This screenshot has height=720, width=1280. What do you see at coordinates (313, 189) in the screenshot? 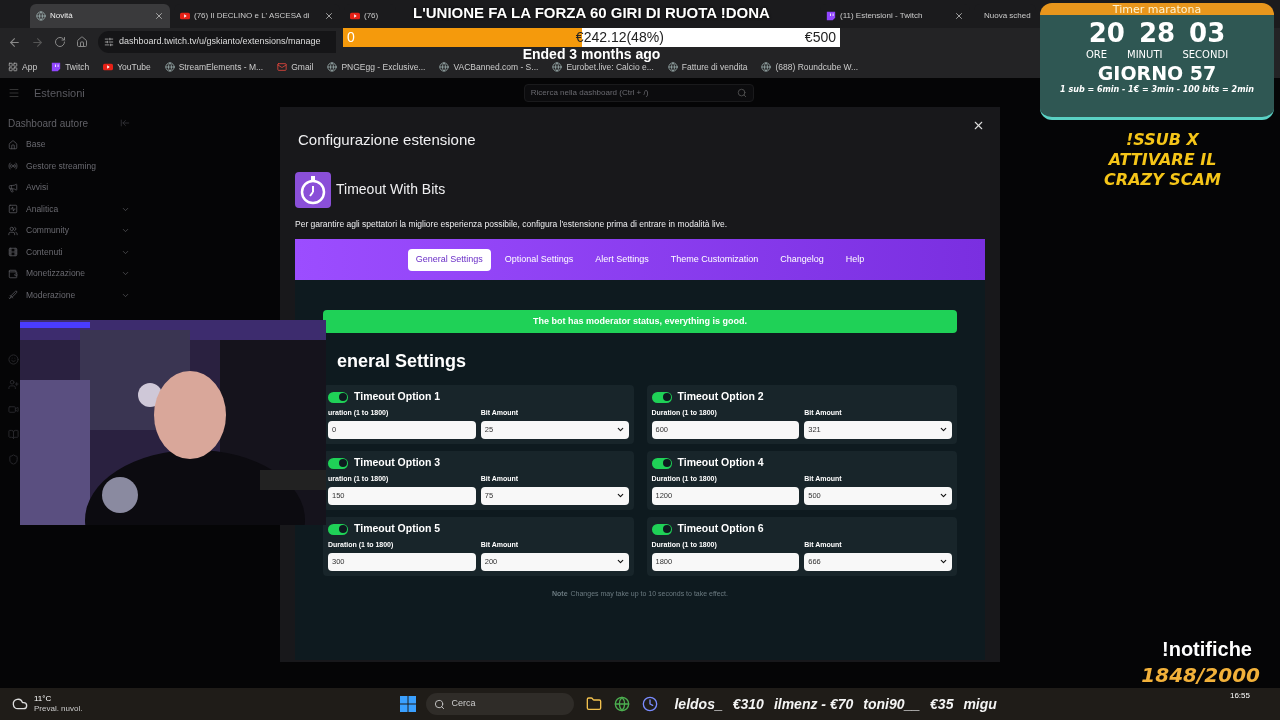
I see `stopwatch-icon` at bounding box center [313, 189].